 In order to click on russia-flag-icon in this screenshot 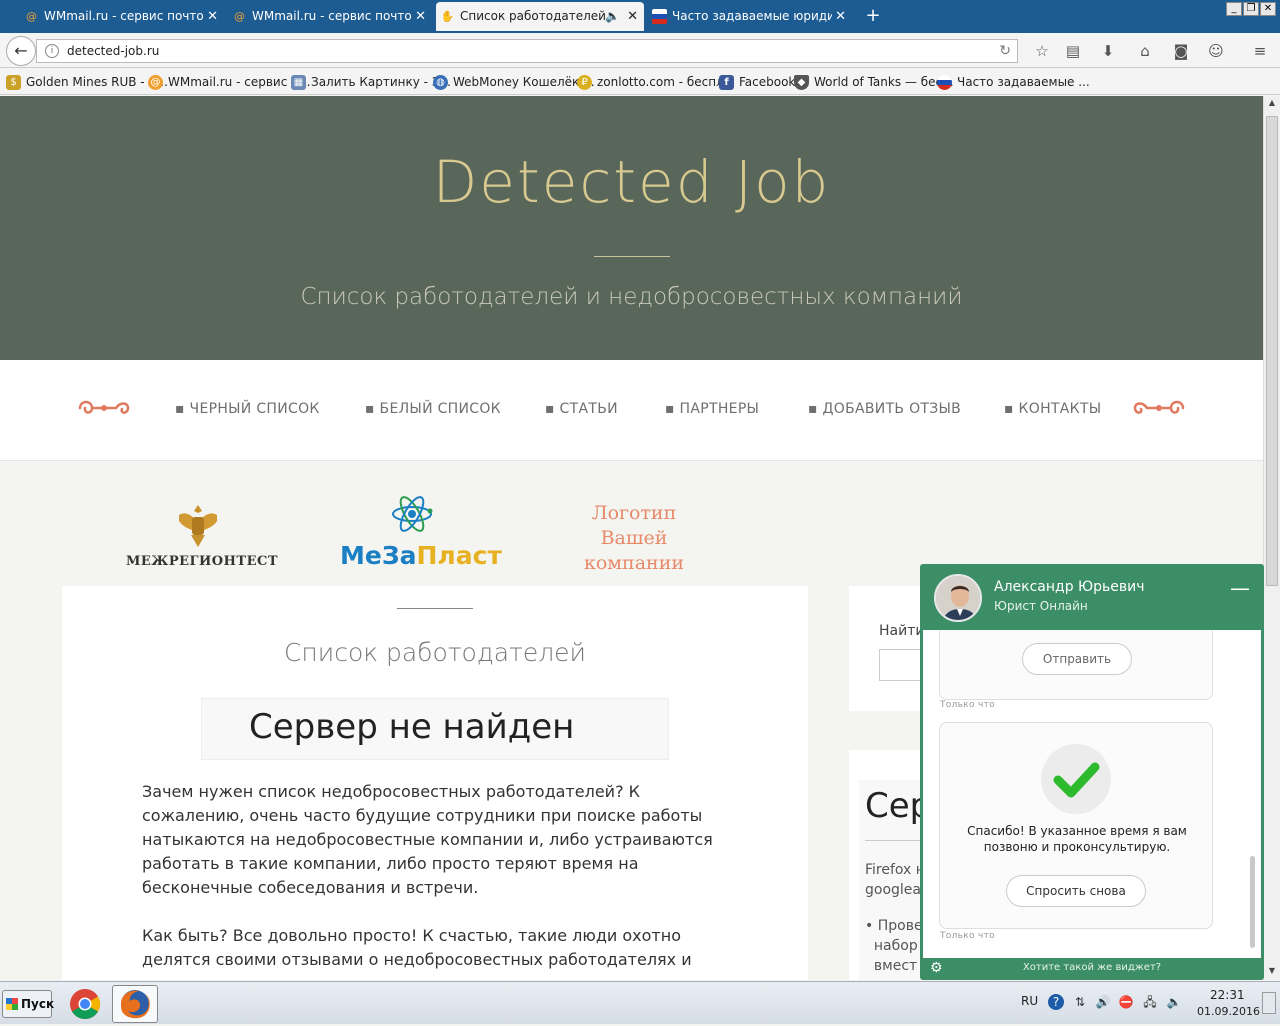, I will do `click(659, 16)`.